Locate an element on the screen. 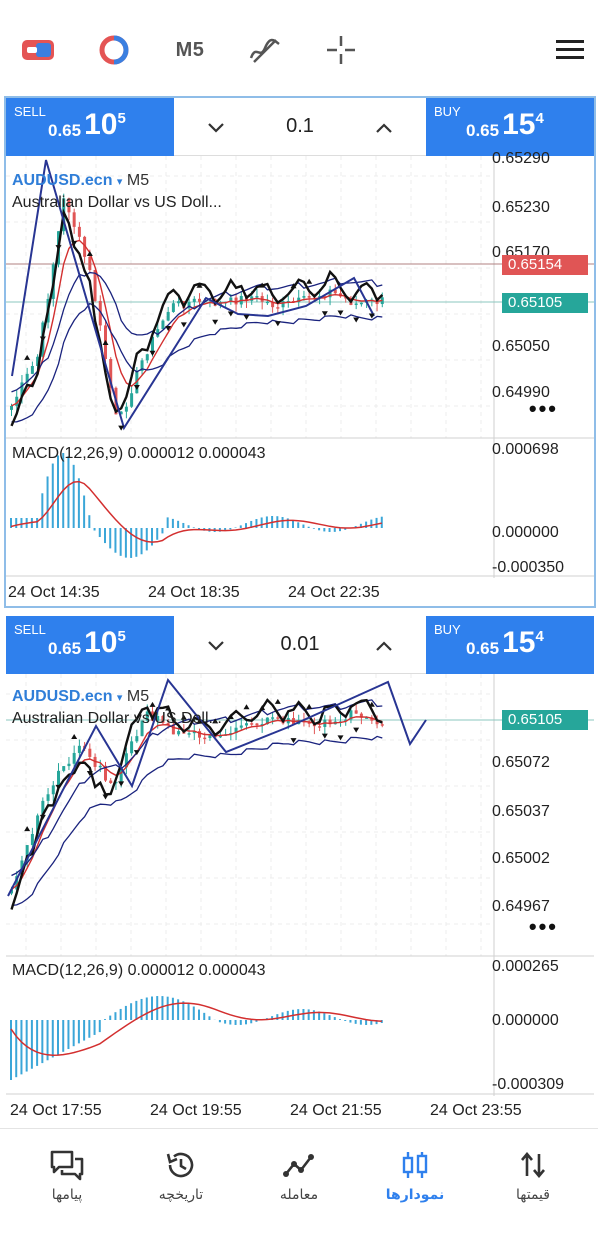  price-axis-label: 0.65037 is located at coordinates (521, 811).